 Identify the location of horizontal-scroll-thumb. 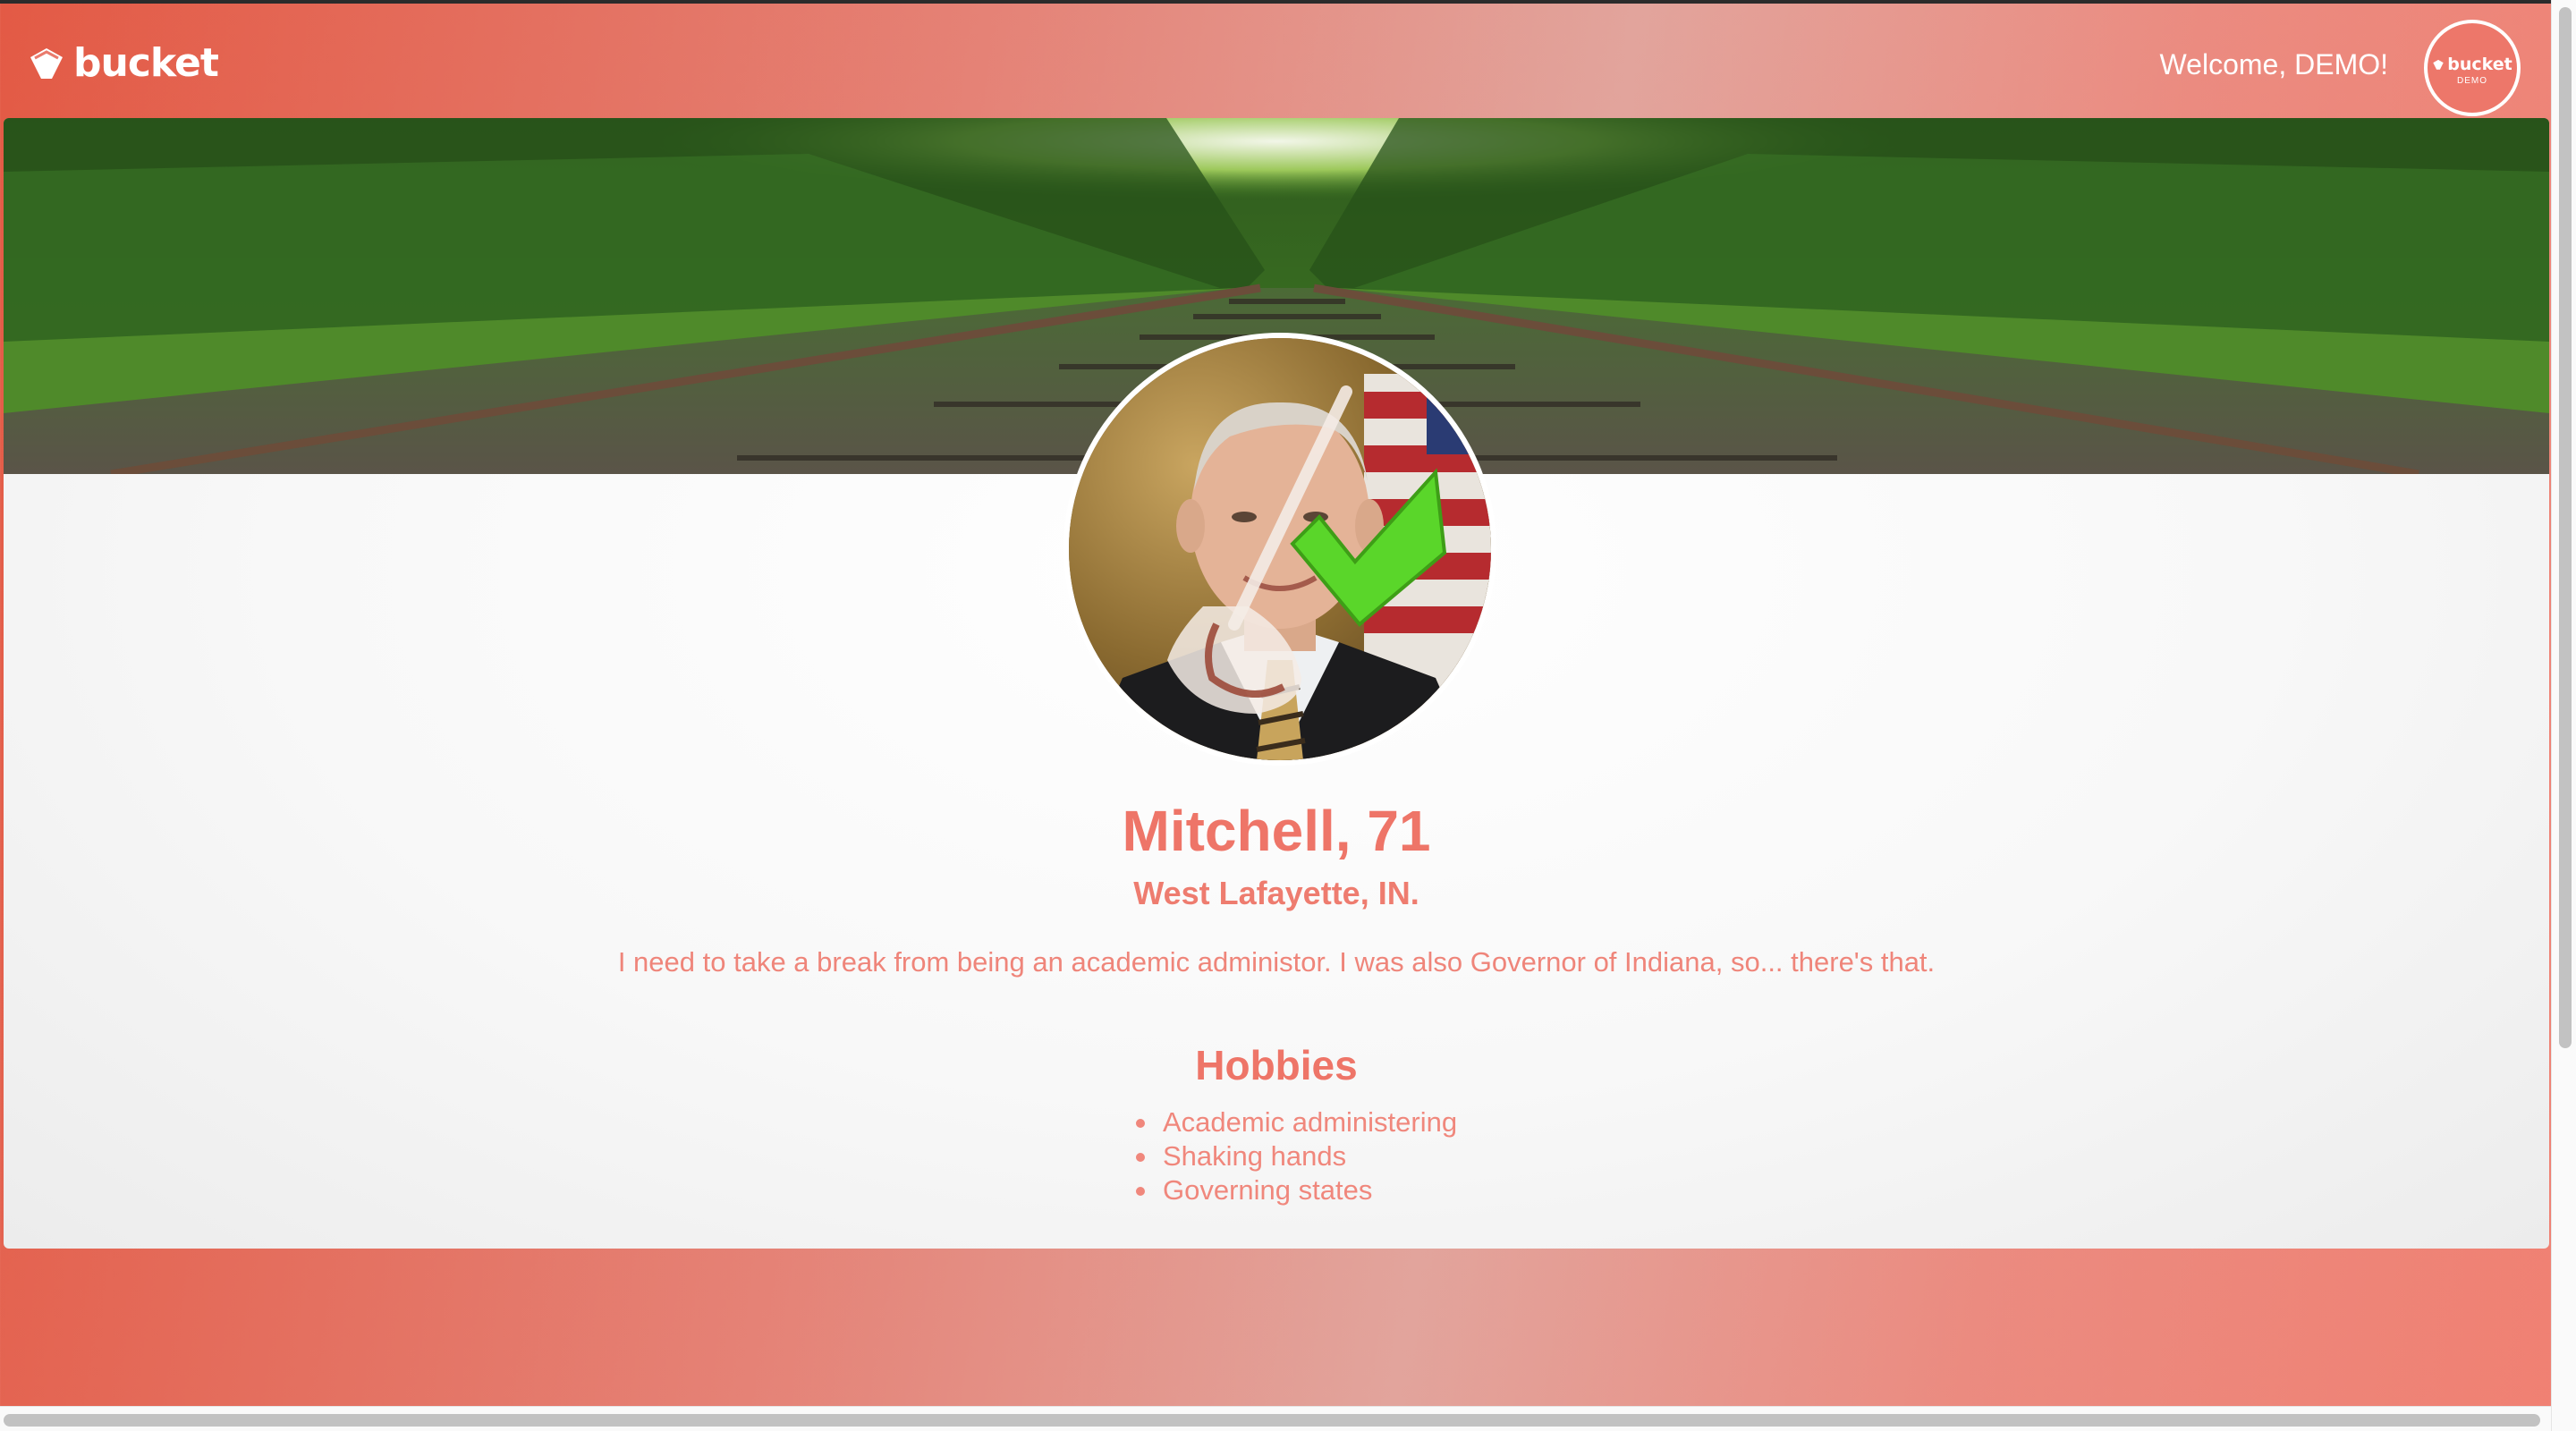
(1272, 1421).